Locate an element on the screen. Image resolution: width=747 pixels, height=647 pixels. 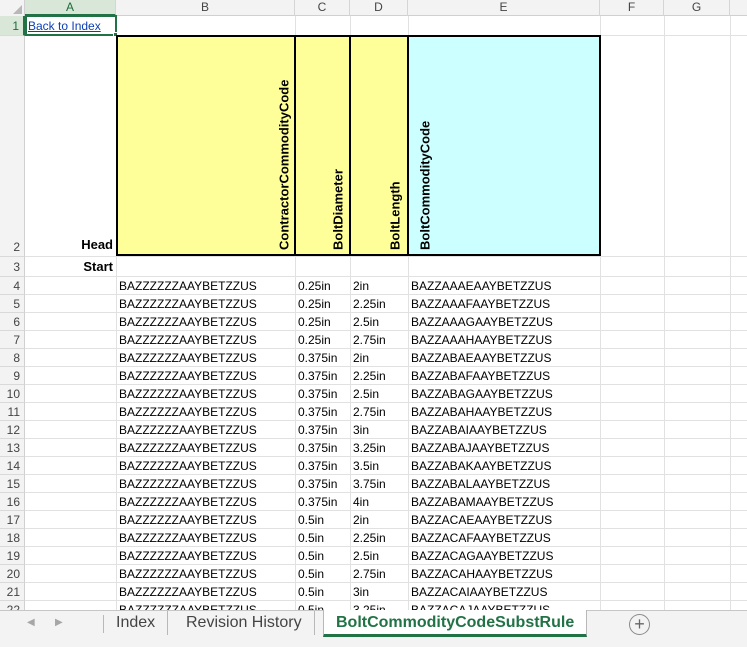
row-header-20: 20 is located at coordinates (12, 574).